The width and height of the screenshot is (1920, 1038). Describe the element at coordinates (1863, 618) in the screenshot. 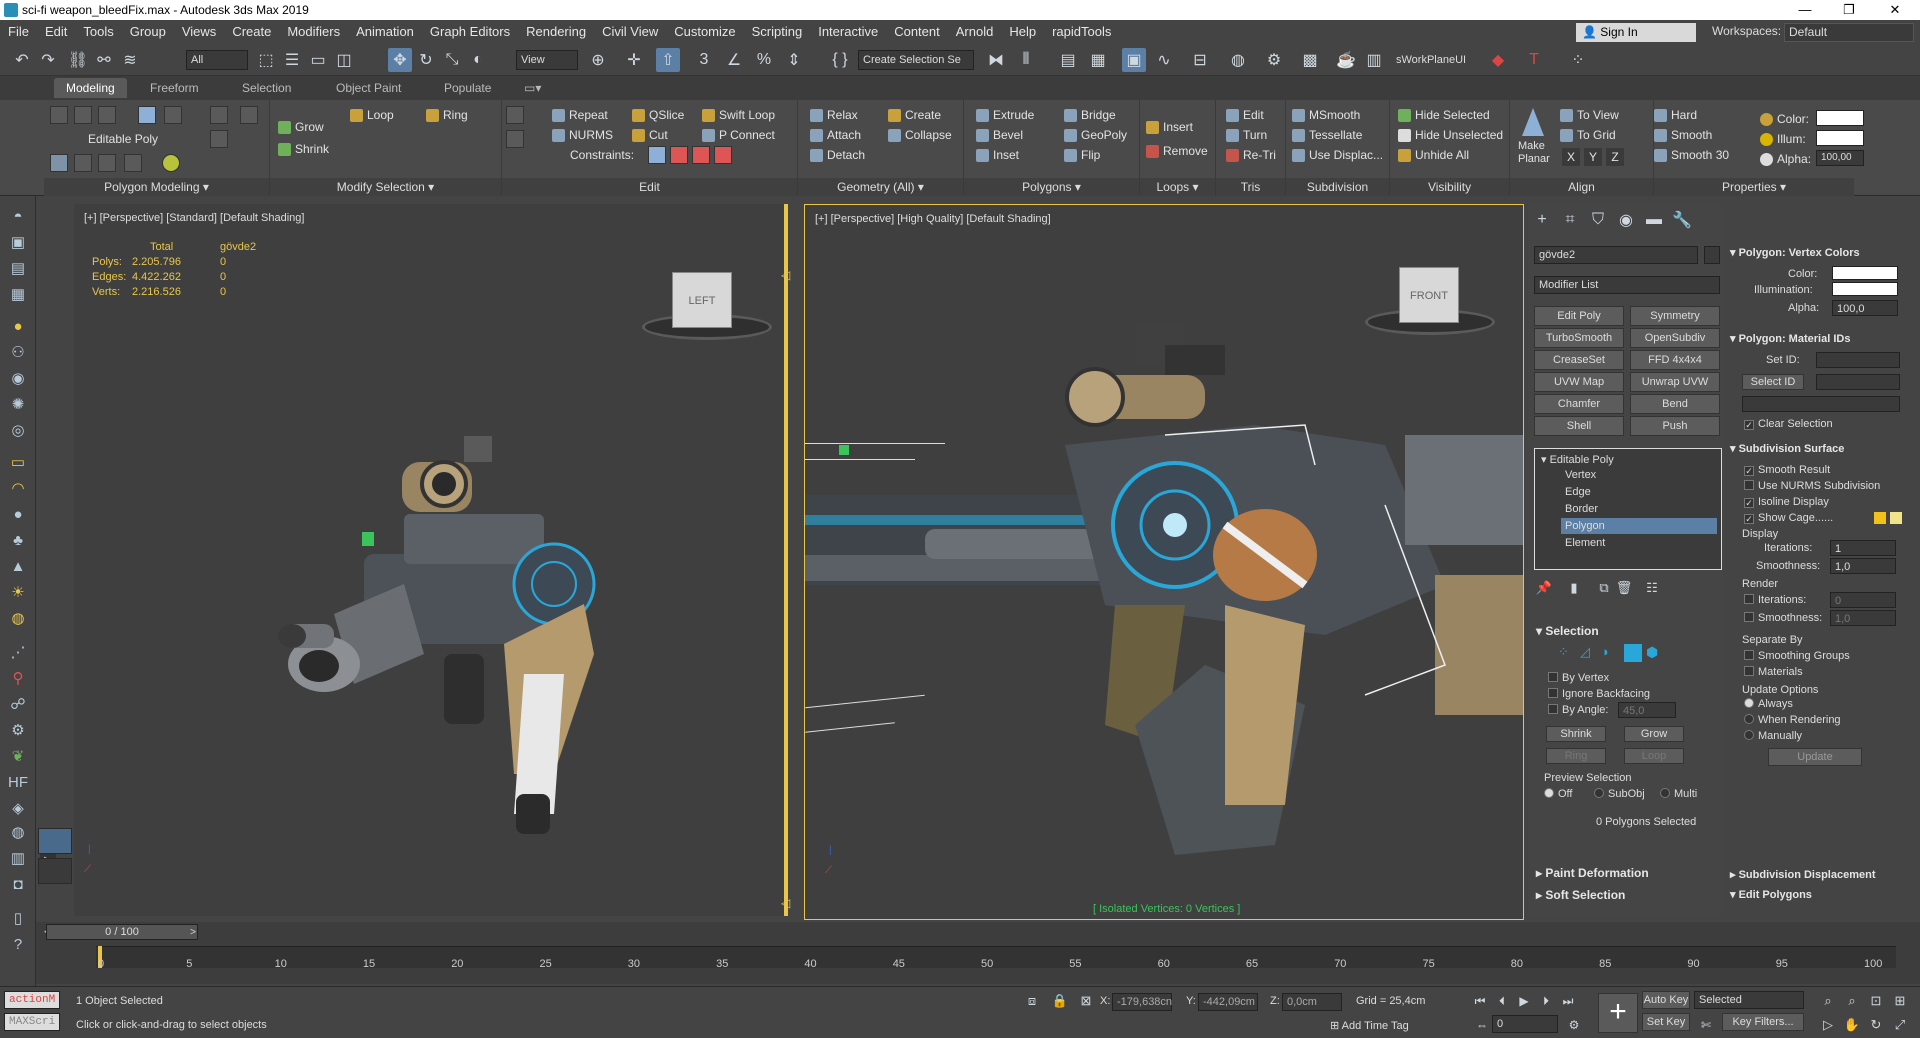

I see `render-smoothness-input: 1,0` at that location.